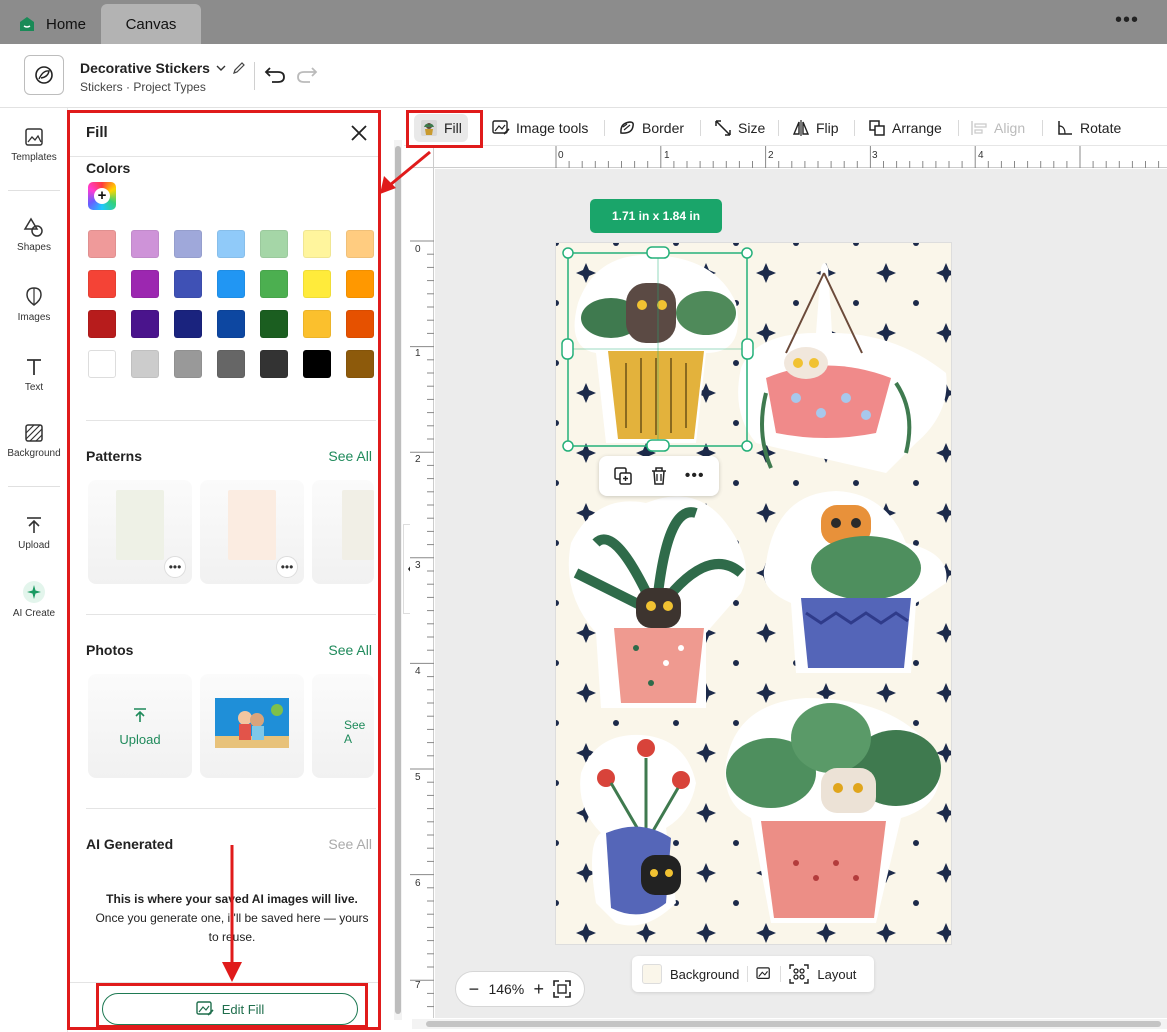 This screenshot has width=1167, height=1032. I want to click on project-title: Decorative Stickers, so click(163, 68).